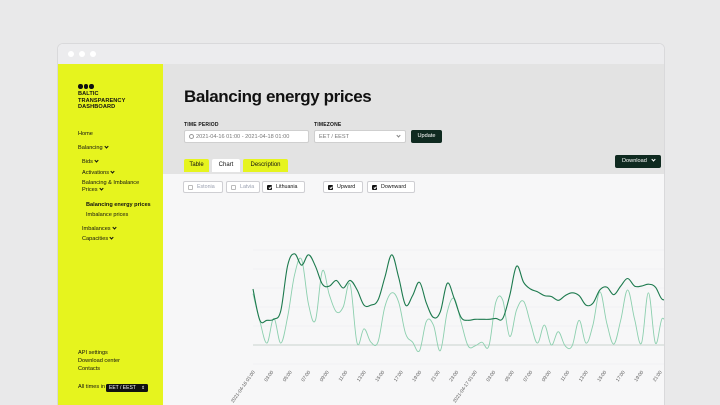 The width and height of the screenshot is (720, 405). I want to click on x-tick-label: 23:00, so click(454, 376).